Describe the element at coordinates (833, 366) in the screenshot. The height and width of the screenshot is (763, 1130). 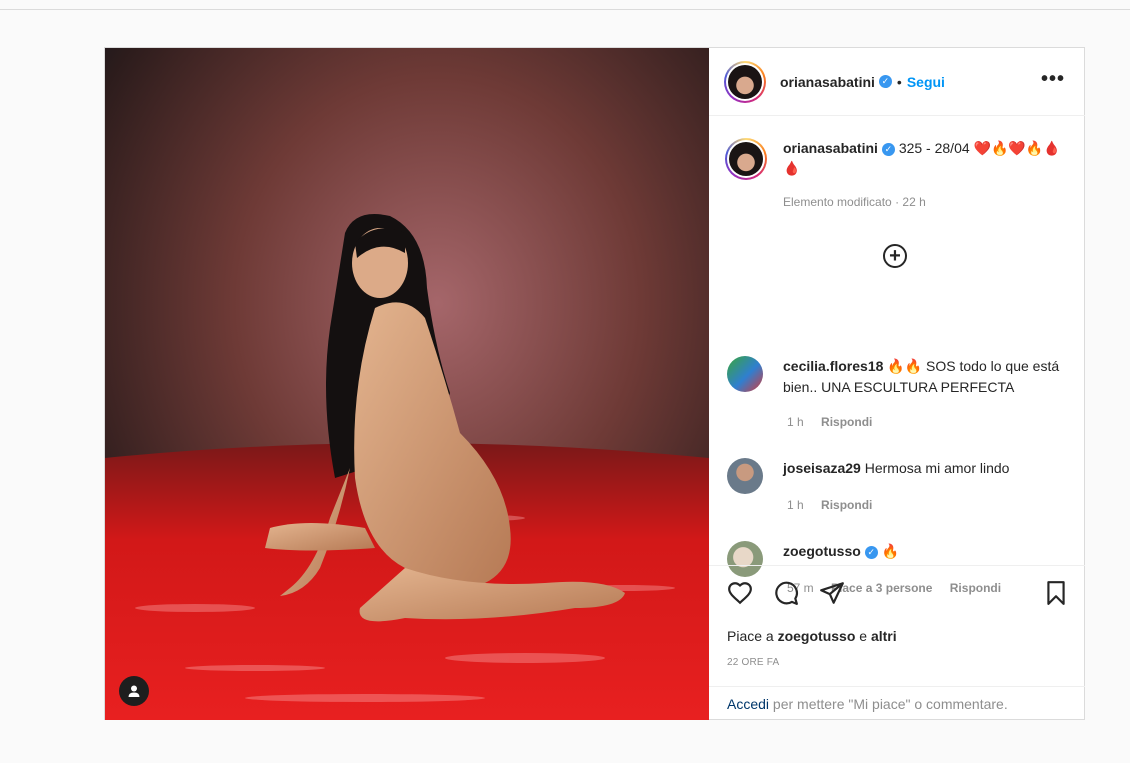
I see `comment-username: cecilia.flores18` at that location.